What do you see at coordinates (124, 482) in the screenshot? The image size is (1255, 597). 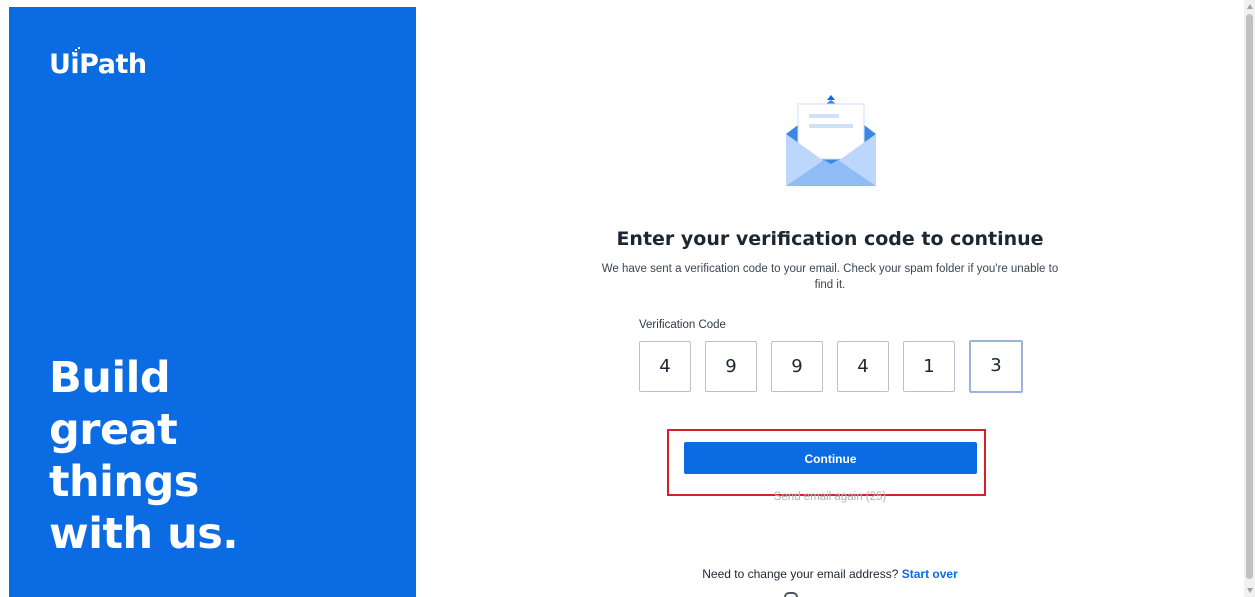 I see `tagline-line-3: things` at bounding box center [124, 482].